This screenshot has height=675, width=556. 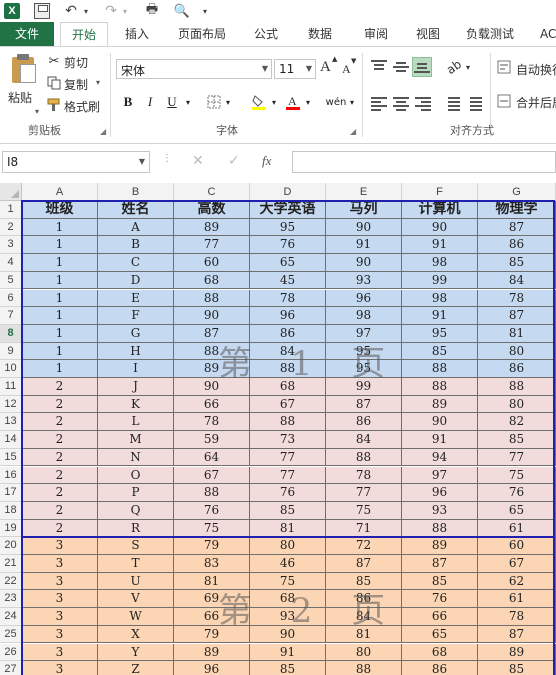 I want to click on format-painter-icon, so click(x=54, y=105).